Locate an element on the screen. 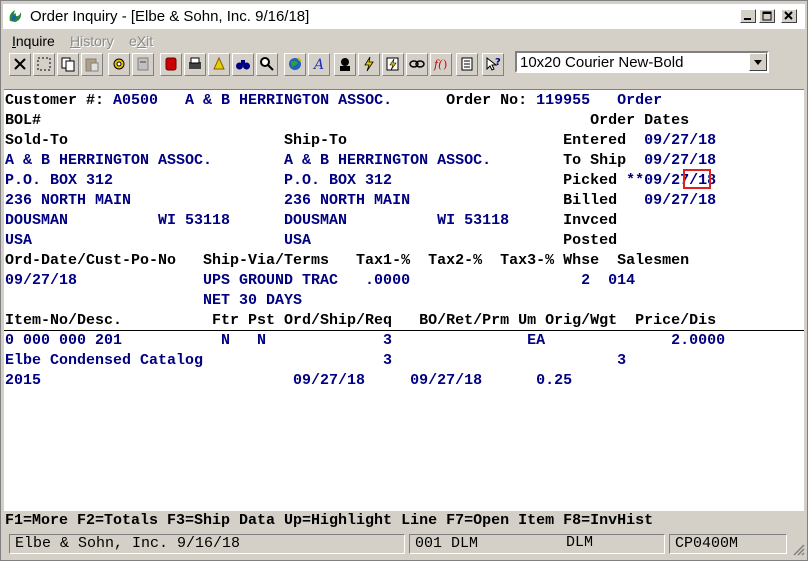 This screenshot has height=561, width=808. menu-history: History is located at coordinates (92, 41).